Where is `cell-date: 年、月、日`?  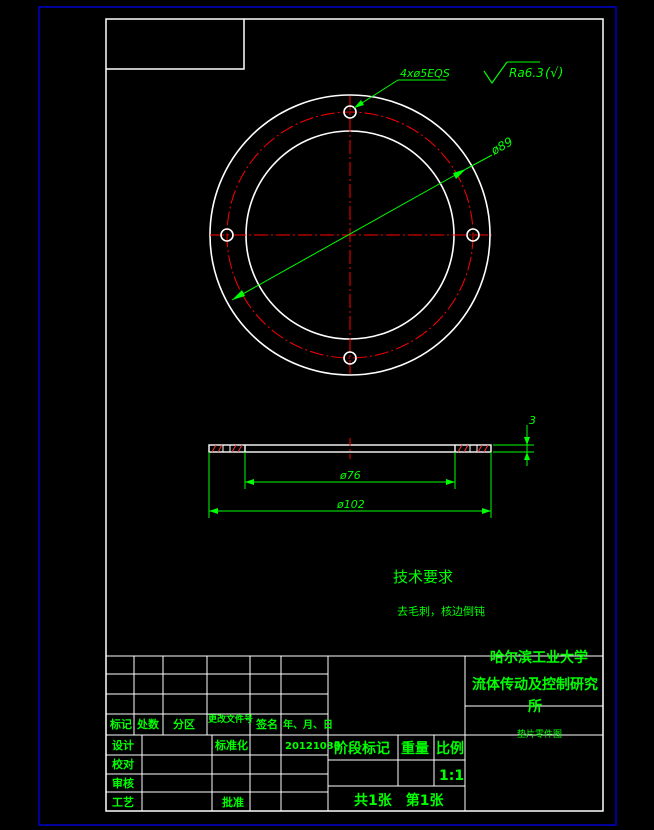 cell-date: 年、月、日 is located at coordinates (308, 724).